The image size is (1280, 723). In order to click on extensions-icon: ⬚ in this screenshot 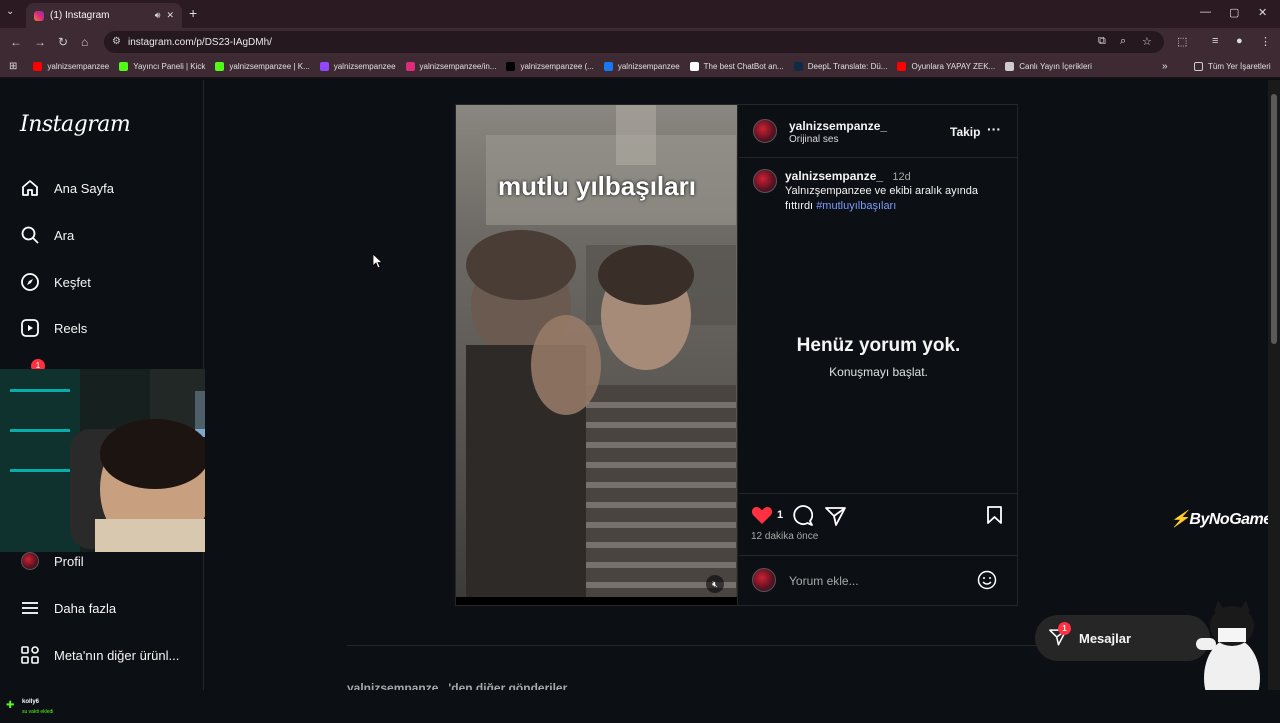, I will do `click(1182, 41)`.